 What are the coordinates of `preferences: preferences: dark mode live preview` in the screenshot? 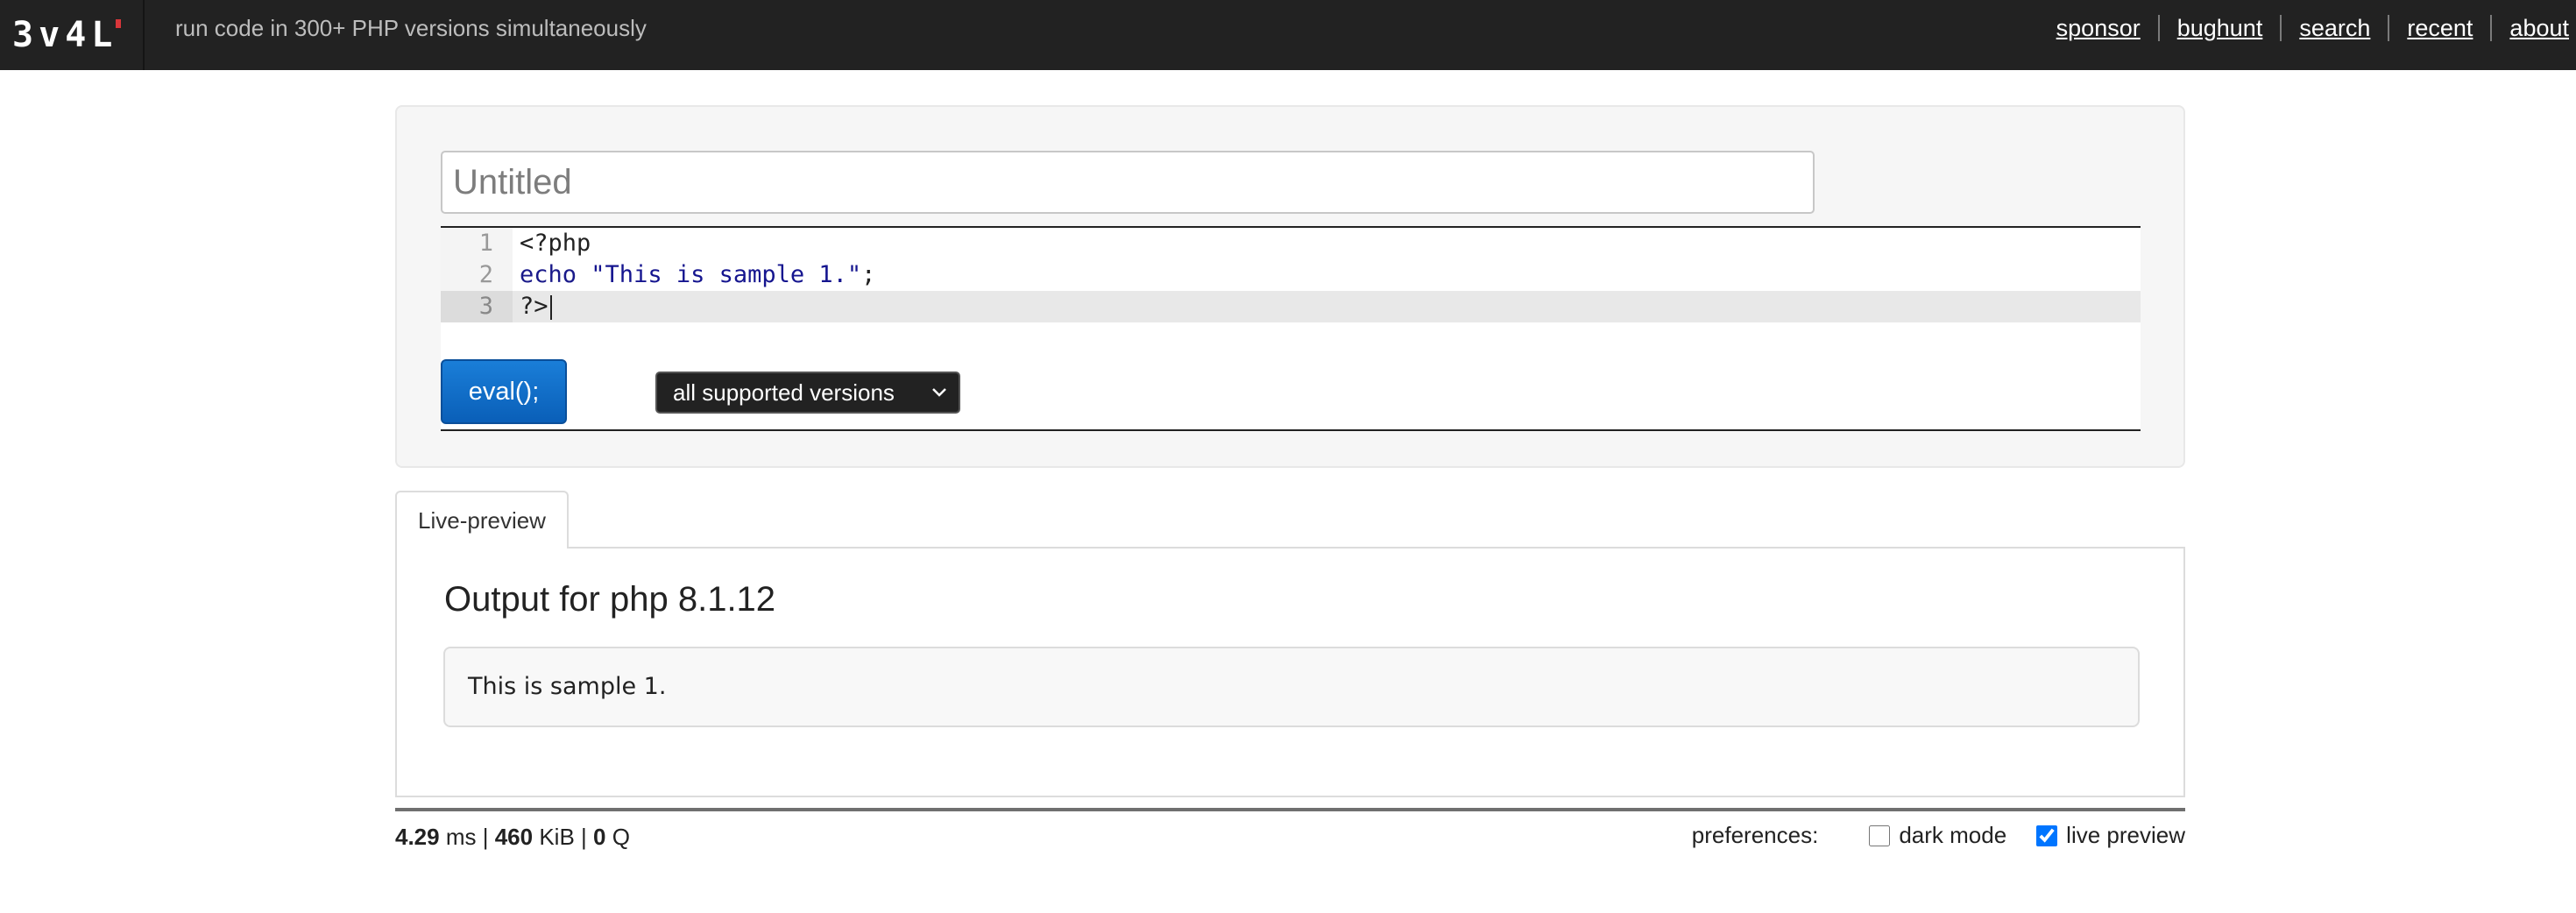 It's located at (1938, 835).